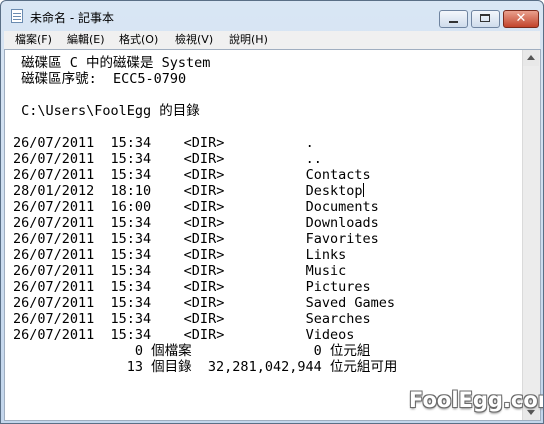 This screenshot has height=424, width=544. I want to click on menu-bar: 檔案(F) 編輯(E) 格式(O) 檢視(V) 說明(H), so click(272, 40).